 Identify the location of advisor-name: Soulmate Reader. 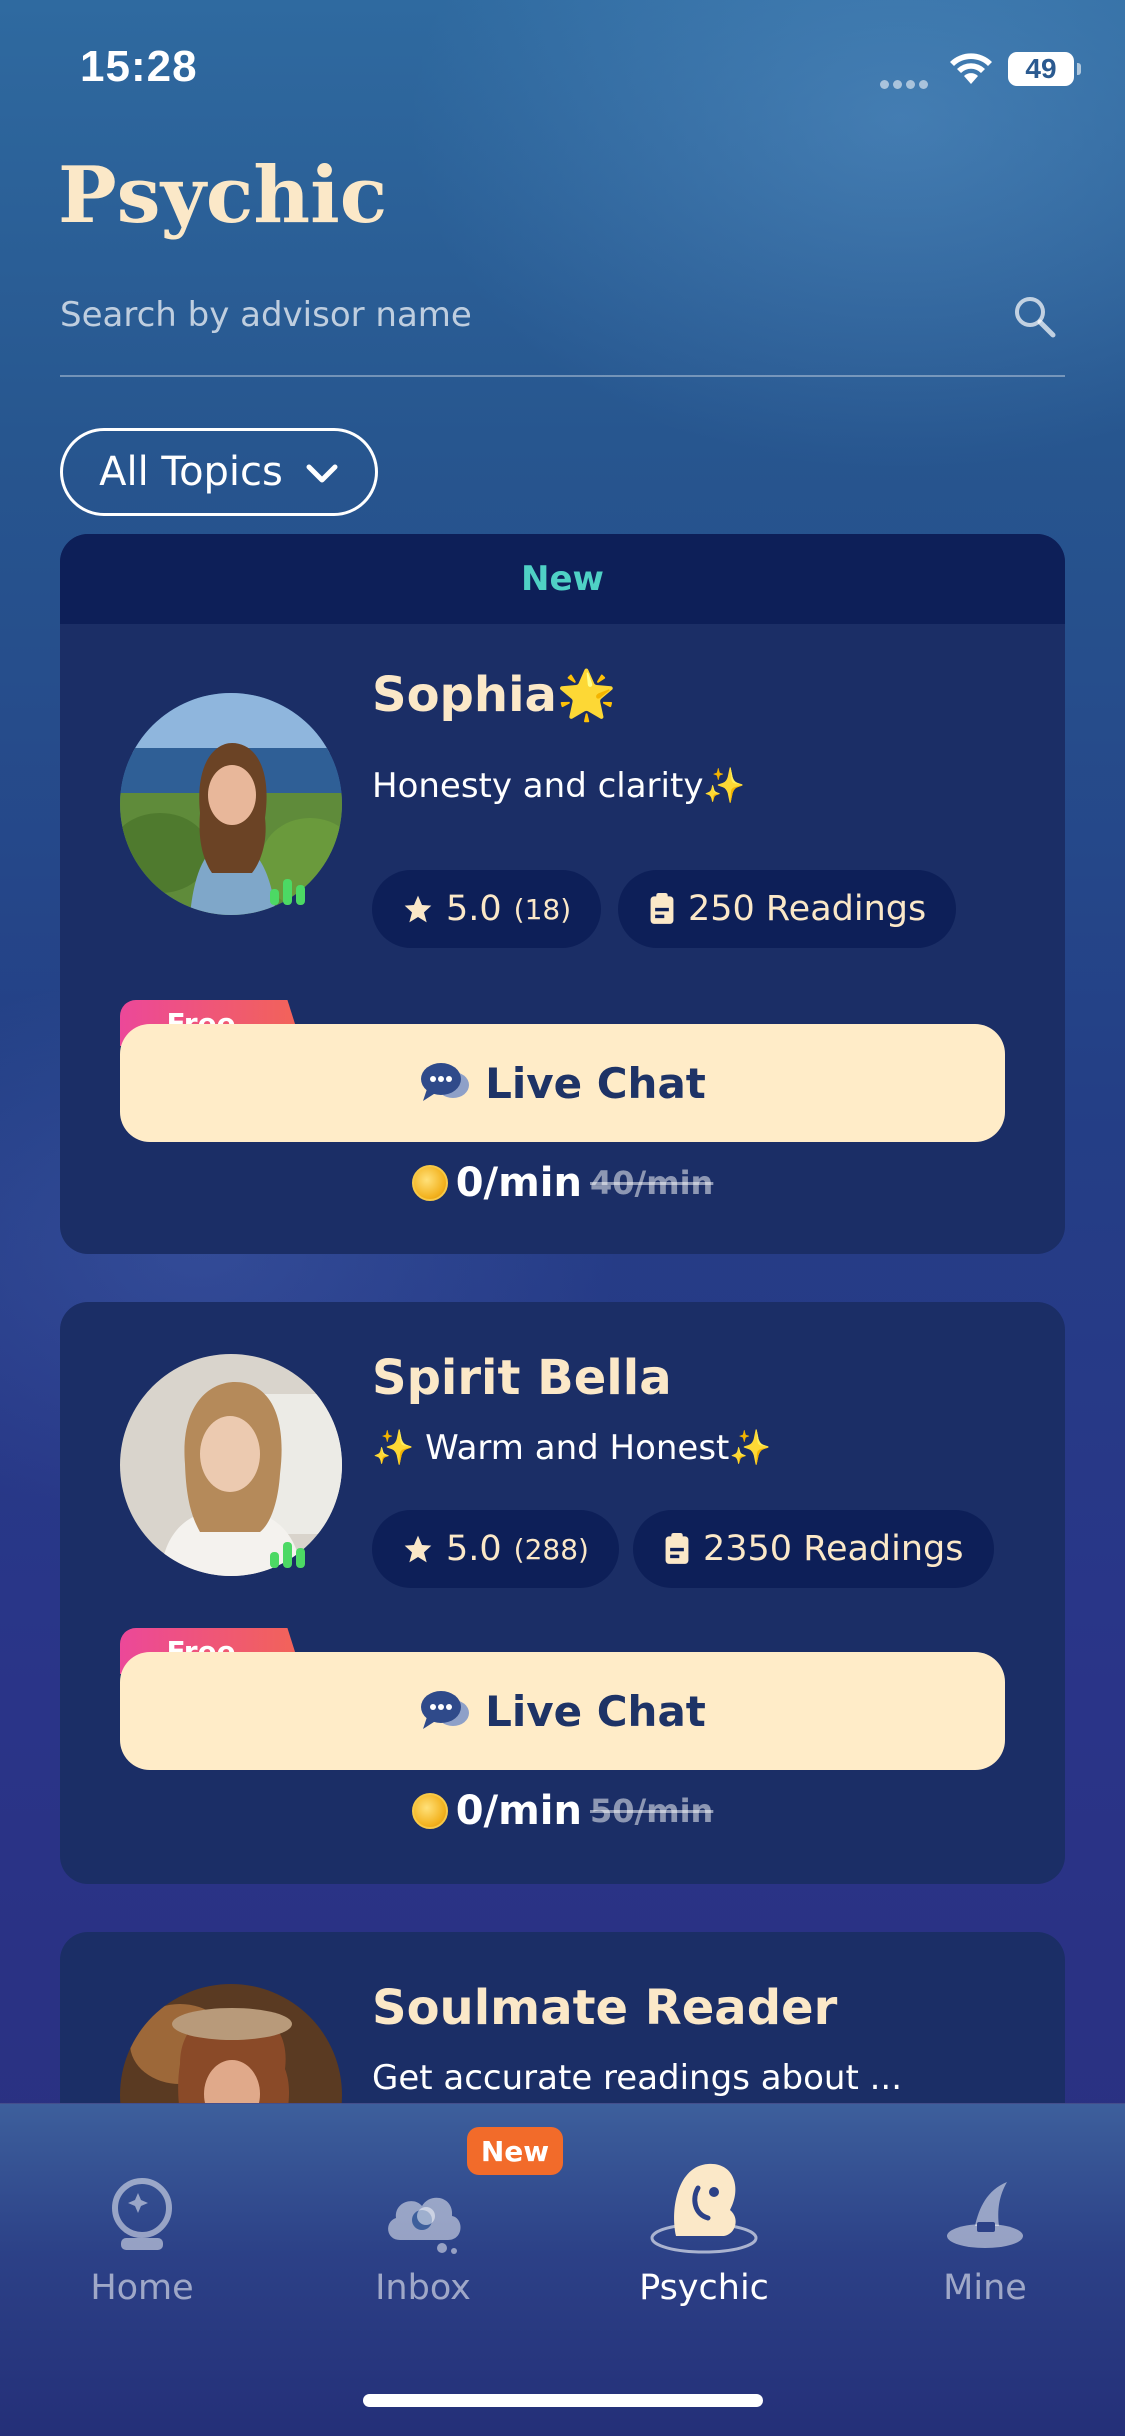
(604, 2008).